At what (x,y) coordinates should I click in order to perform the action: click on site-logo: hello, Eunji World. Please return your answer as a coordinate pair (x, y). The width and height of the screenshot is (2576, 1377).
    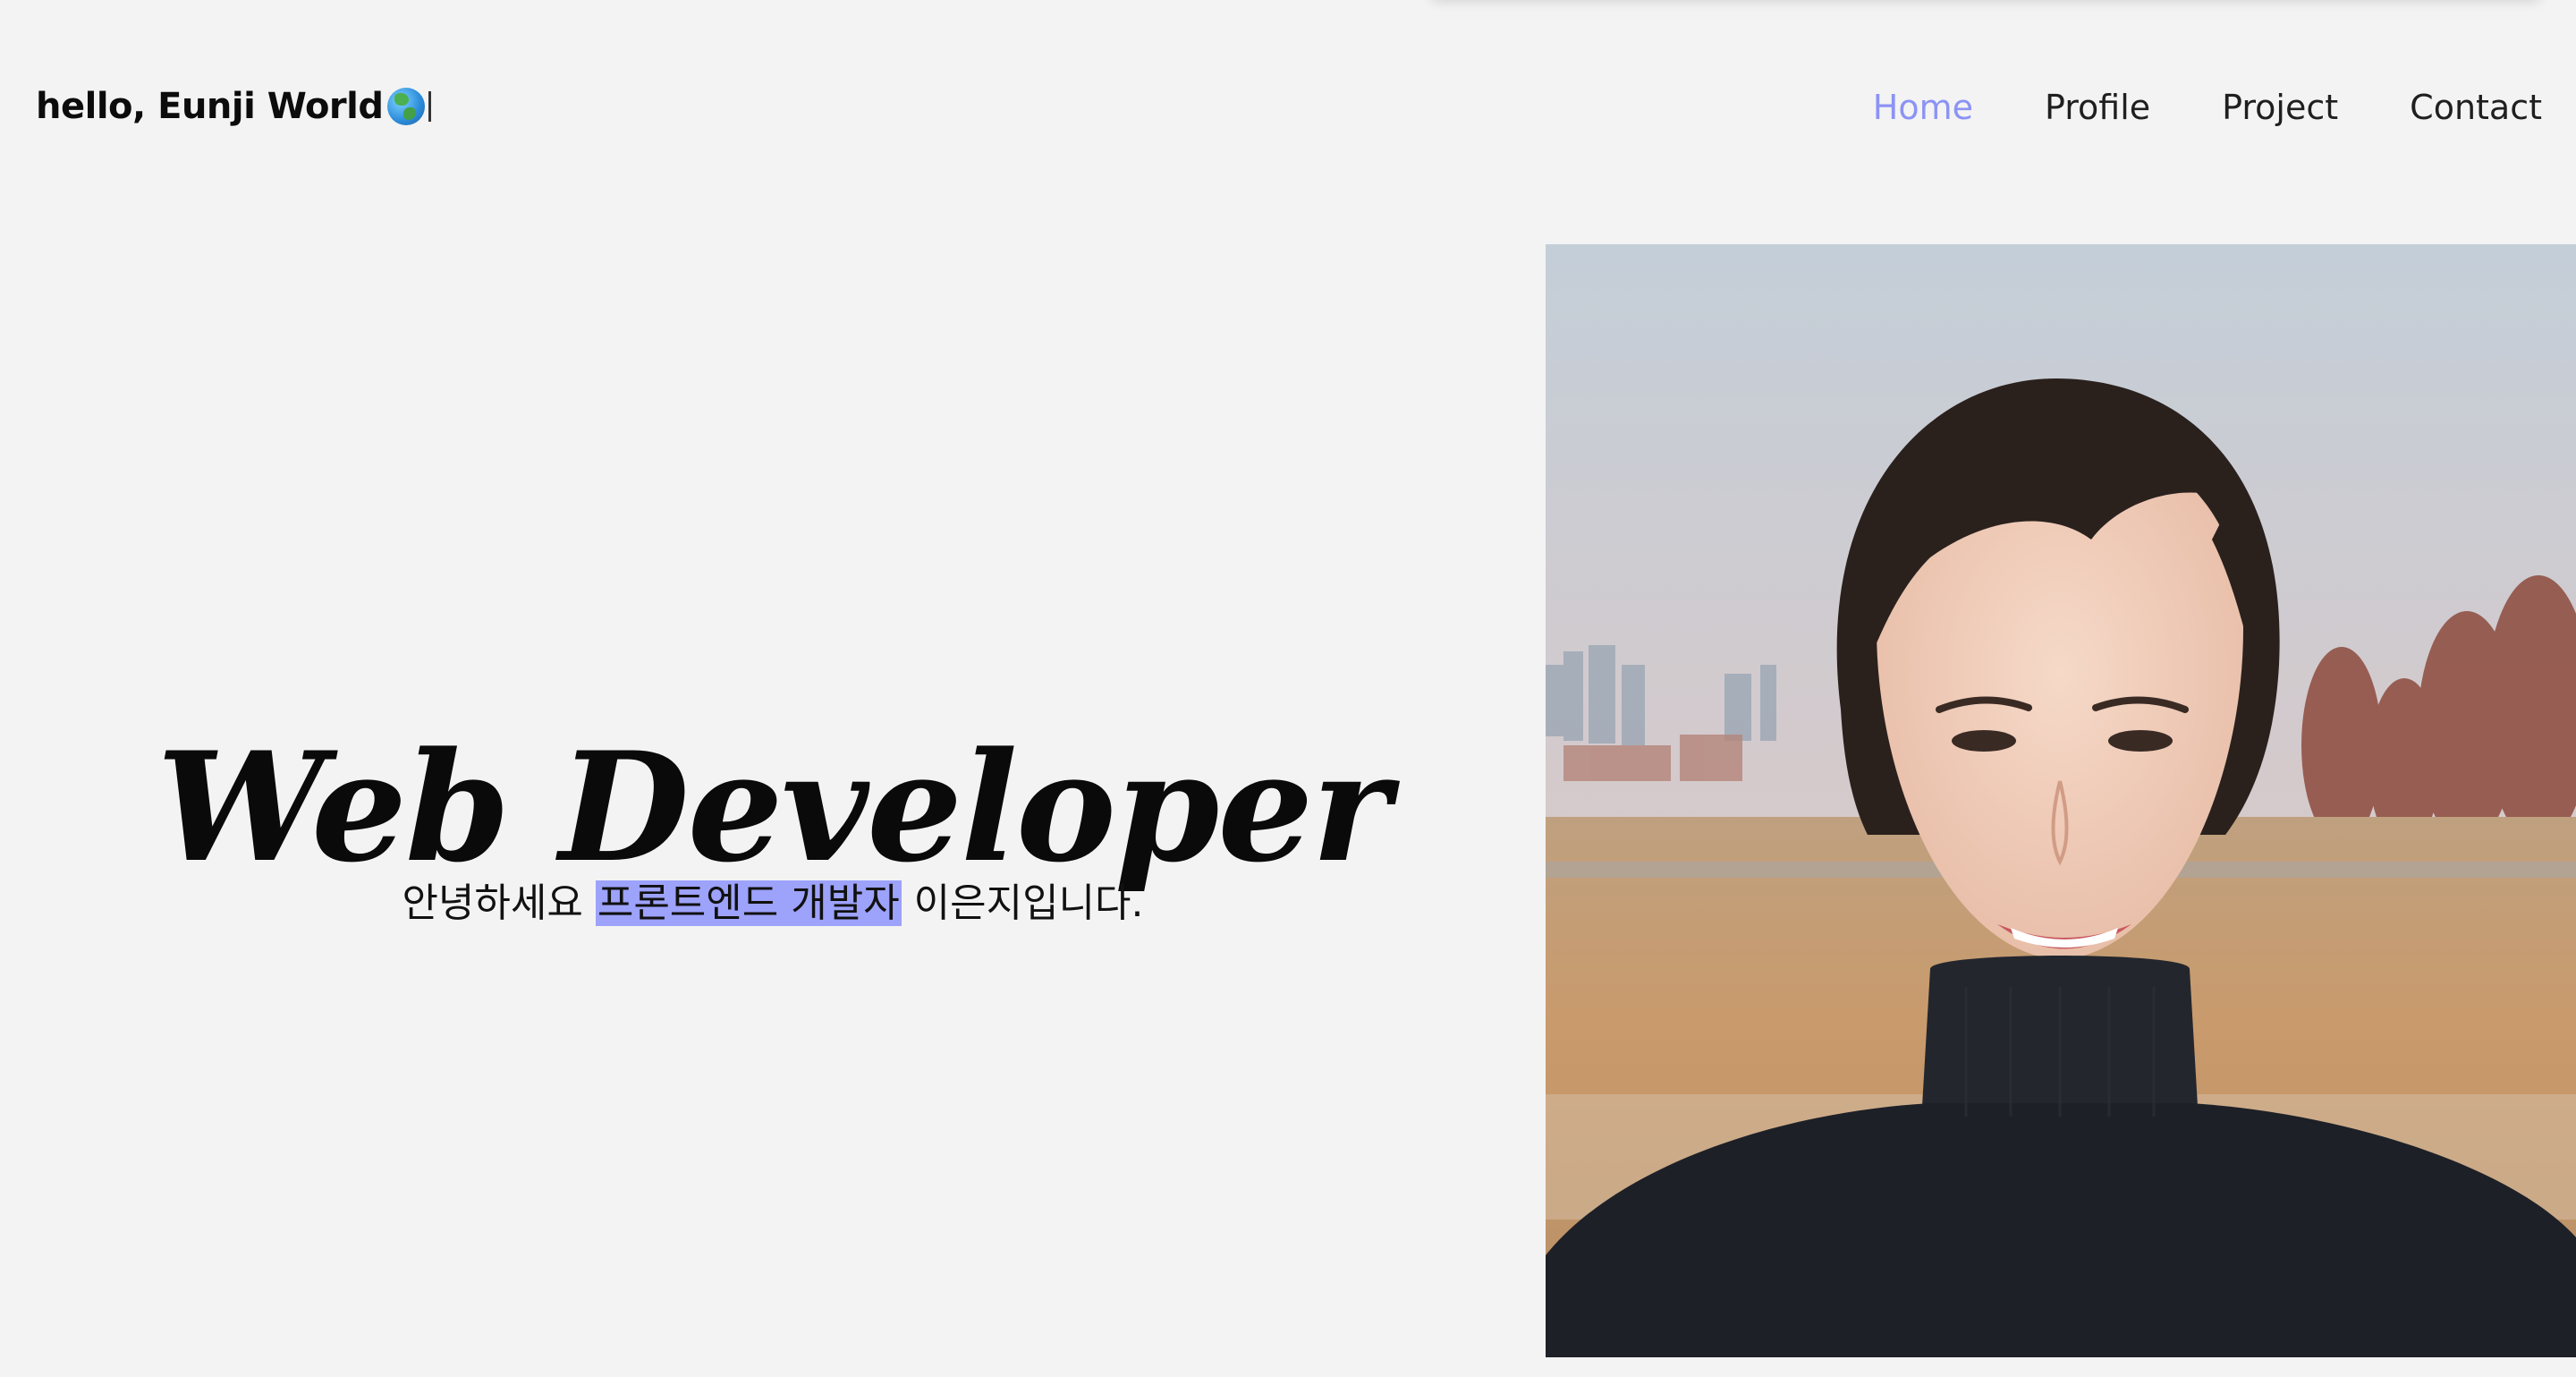
    Looking at the image, I should click on (233, 106).